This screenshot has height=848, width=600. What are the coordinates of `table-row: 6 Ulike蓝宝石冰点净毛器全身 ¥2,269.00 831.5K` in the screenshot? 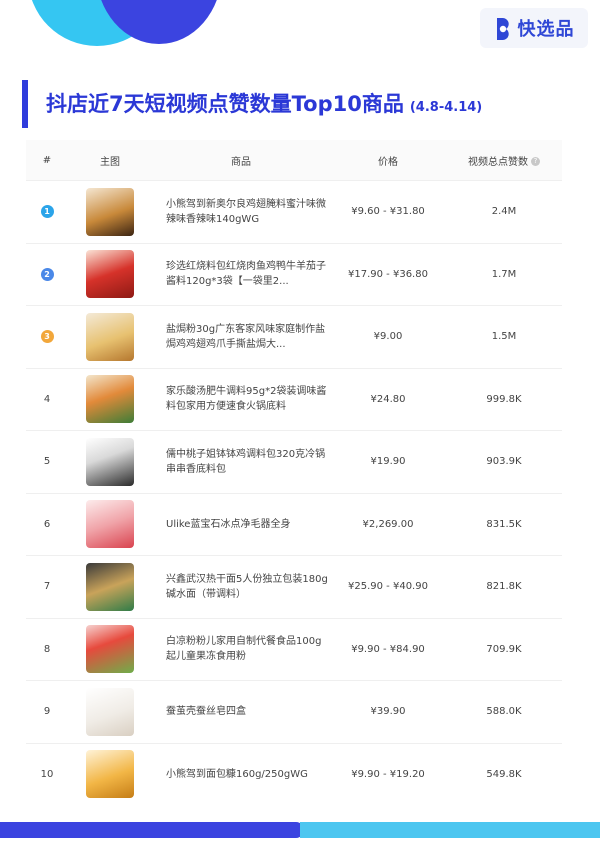 It's located at (294, 524).